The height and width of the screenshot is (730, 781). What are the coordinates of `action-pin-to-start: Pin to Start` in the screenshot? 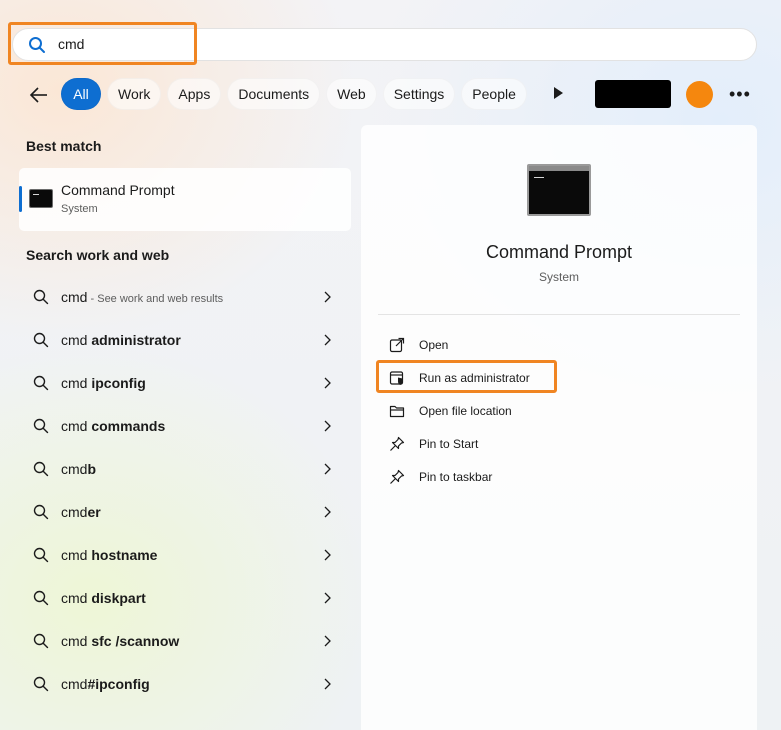 It's located at (528, 444).